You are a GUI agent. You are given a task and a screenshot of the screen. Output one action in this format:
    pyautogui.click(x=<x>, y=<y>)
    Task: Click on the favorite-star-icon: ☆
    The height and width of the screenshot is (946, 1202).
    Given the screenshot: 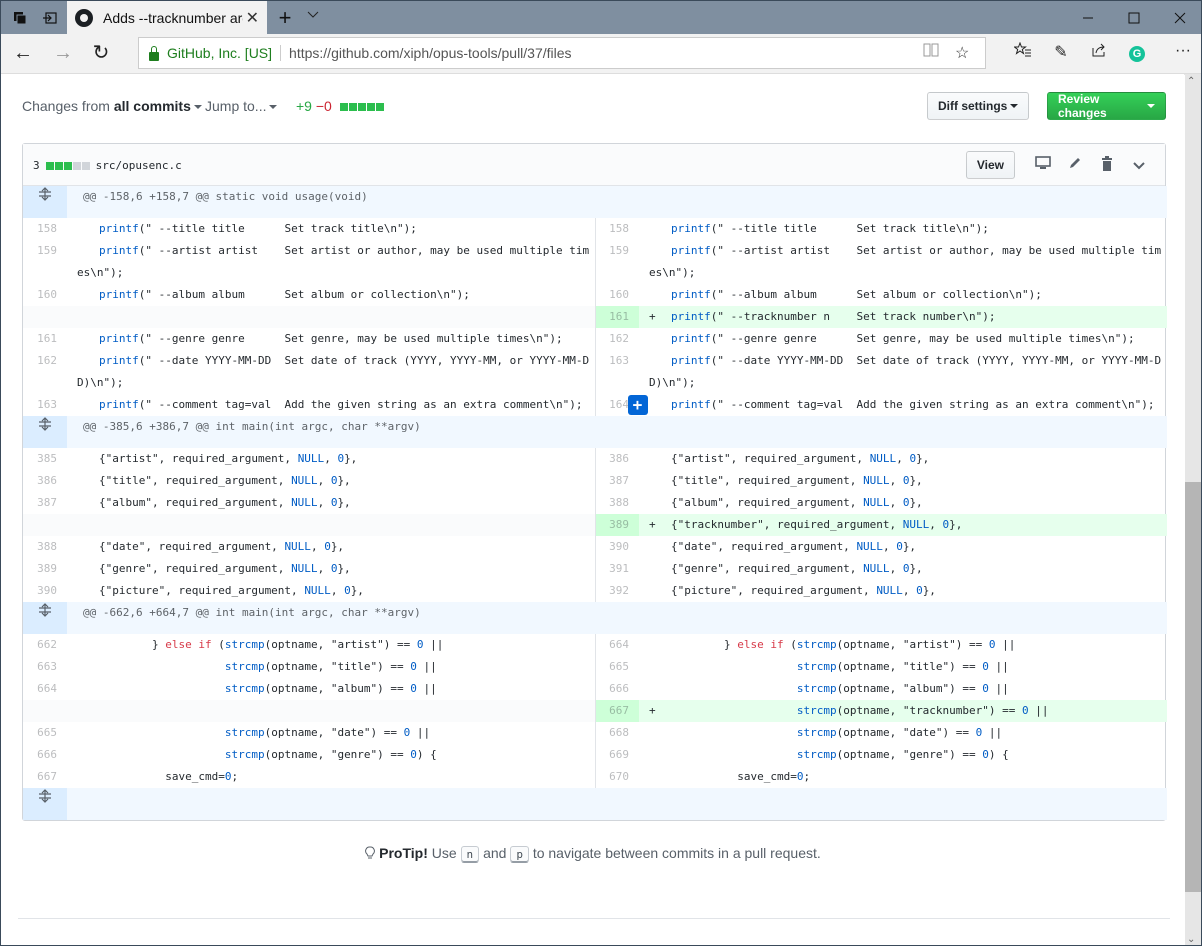 What is the action you would take?
    pyautogui.click(x=962, y=53)
    